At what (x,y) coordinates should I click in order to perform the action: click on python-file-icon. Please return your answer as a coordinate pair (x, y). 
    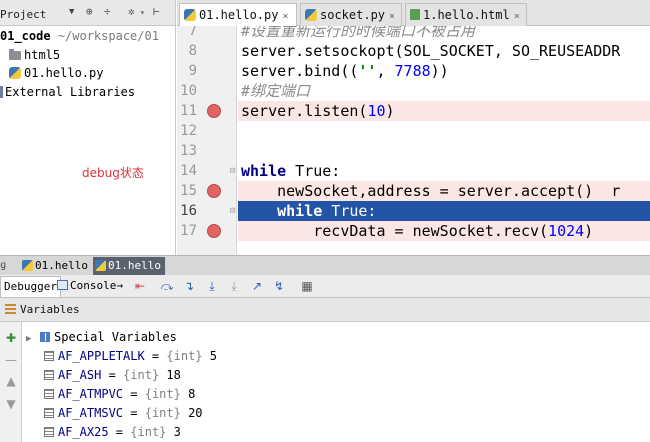
    Looking at the image, I should click on (100, 265).